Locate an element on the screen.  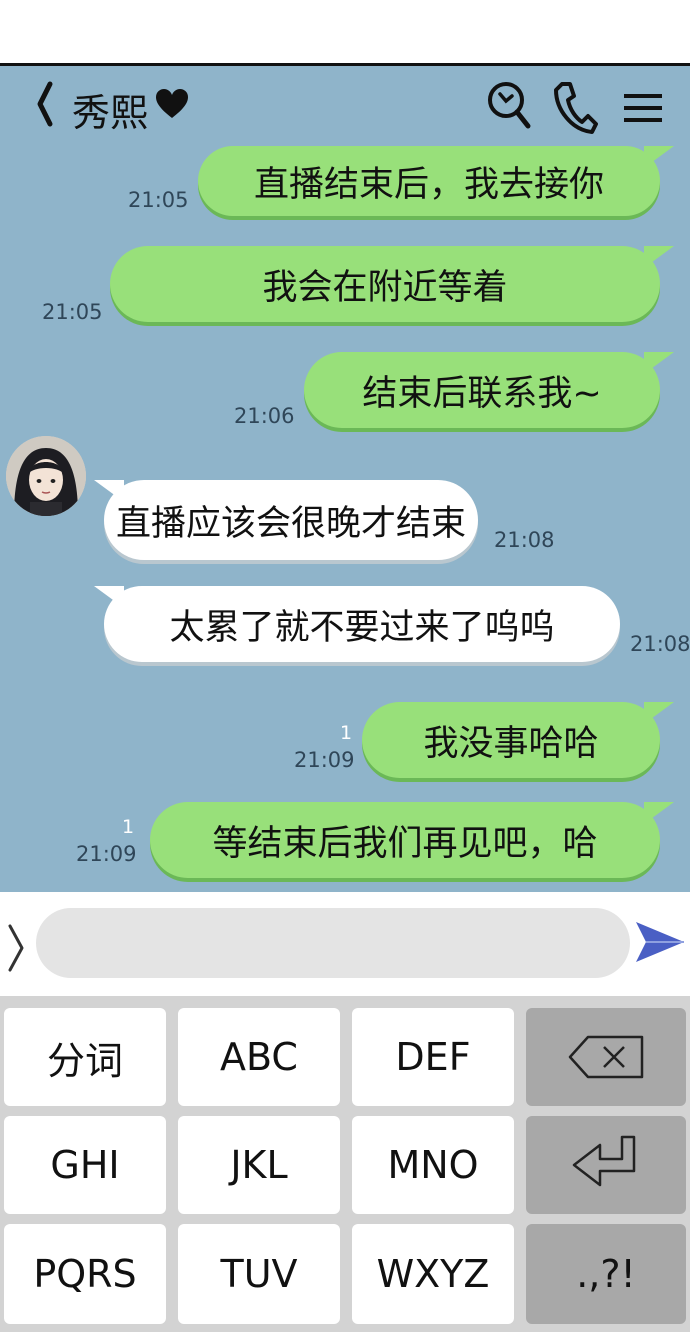
enter-icon is located at coordinates (604, 1161).